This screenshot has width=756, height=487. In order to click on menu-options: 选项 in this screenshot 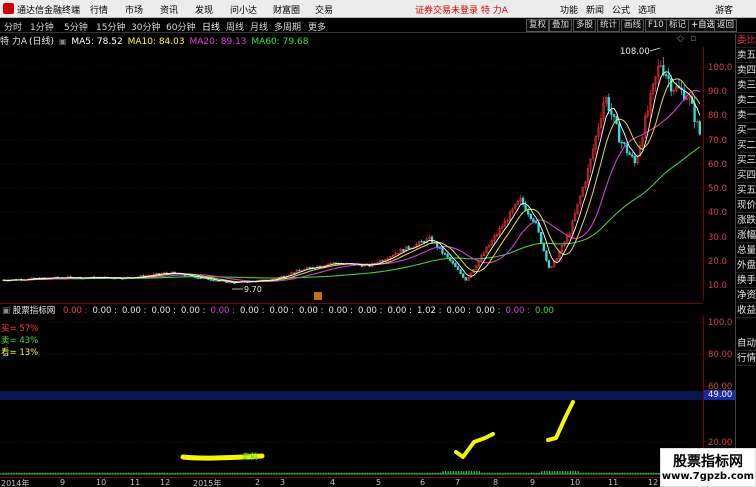, I will do `click(647, 9)`.